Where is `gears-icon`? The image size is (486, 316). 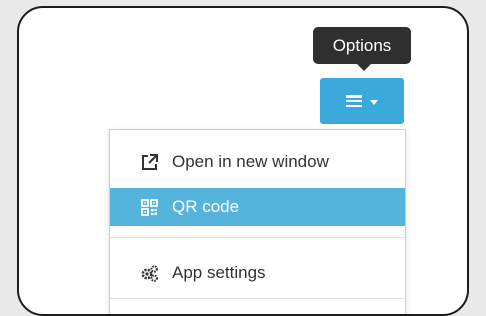 gears-icon is located at coordinates (149, 273).